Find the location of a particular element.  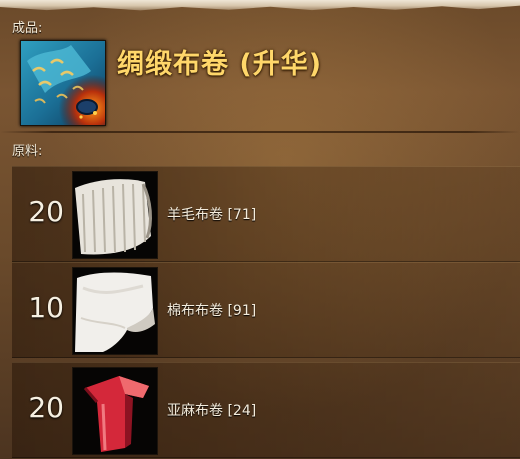

cotton-bolt-icon is located at coordinates (115, 311).